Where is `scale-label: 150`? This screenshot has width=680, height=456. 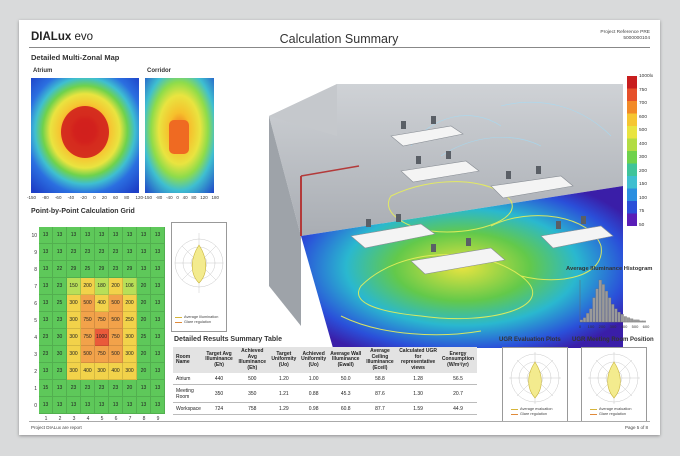 scale-label: 150 is located at coordinates (643, 185).